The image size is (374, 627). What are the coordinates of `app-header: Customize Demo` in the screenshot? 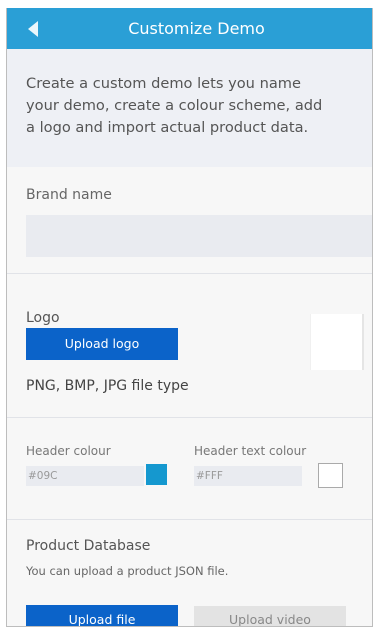 It's located at (189, 28).